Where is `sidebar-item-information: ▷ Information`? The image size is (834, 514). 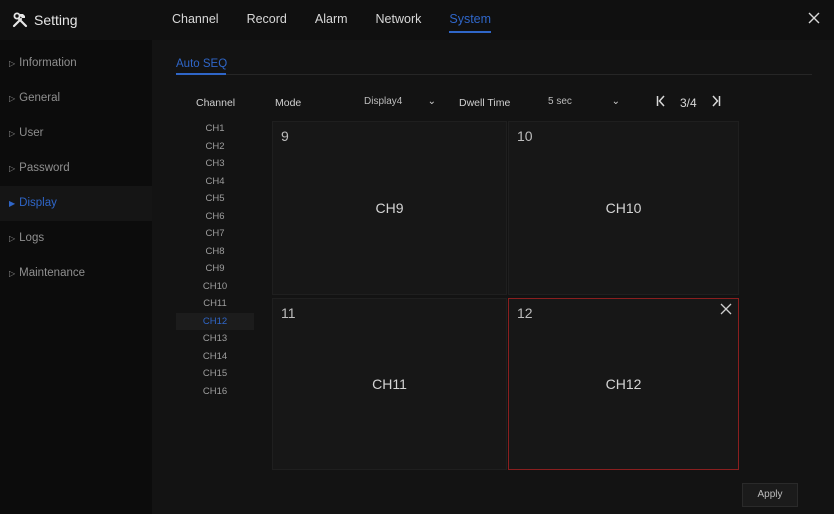
sidebar-item-information: ▷ Information is located at coordinates (76, 63).